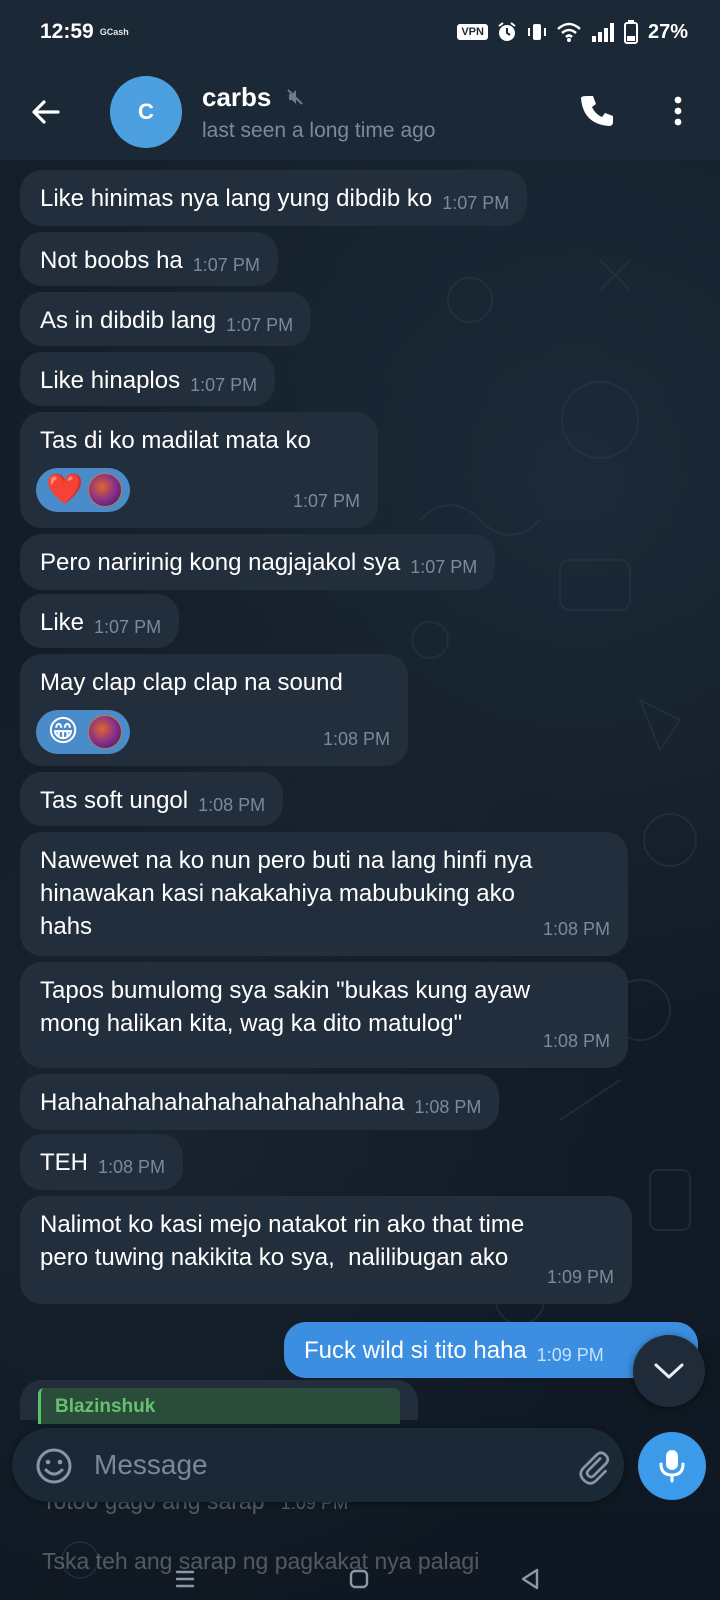 The width and height of the screenshot is (720, 1600). Describe the element at coordinates (54, 1466) in the screenshot. I see `emoji-icon` at that location.